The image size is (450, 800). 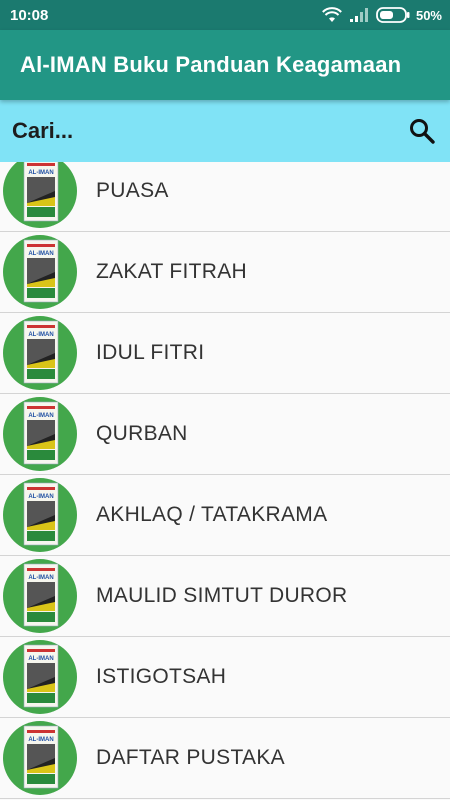 What do you see at coordinates (225, 353) in the screenshot?
I see `list-item: AL-IMAN IDUL FITRI` at bounding box center [225, 353].